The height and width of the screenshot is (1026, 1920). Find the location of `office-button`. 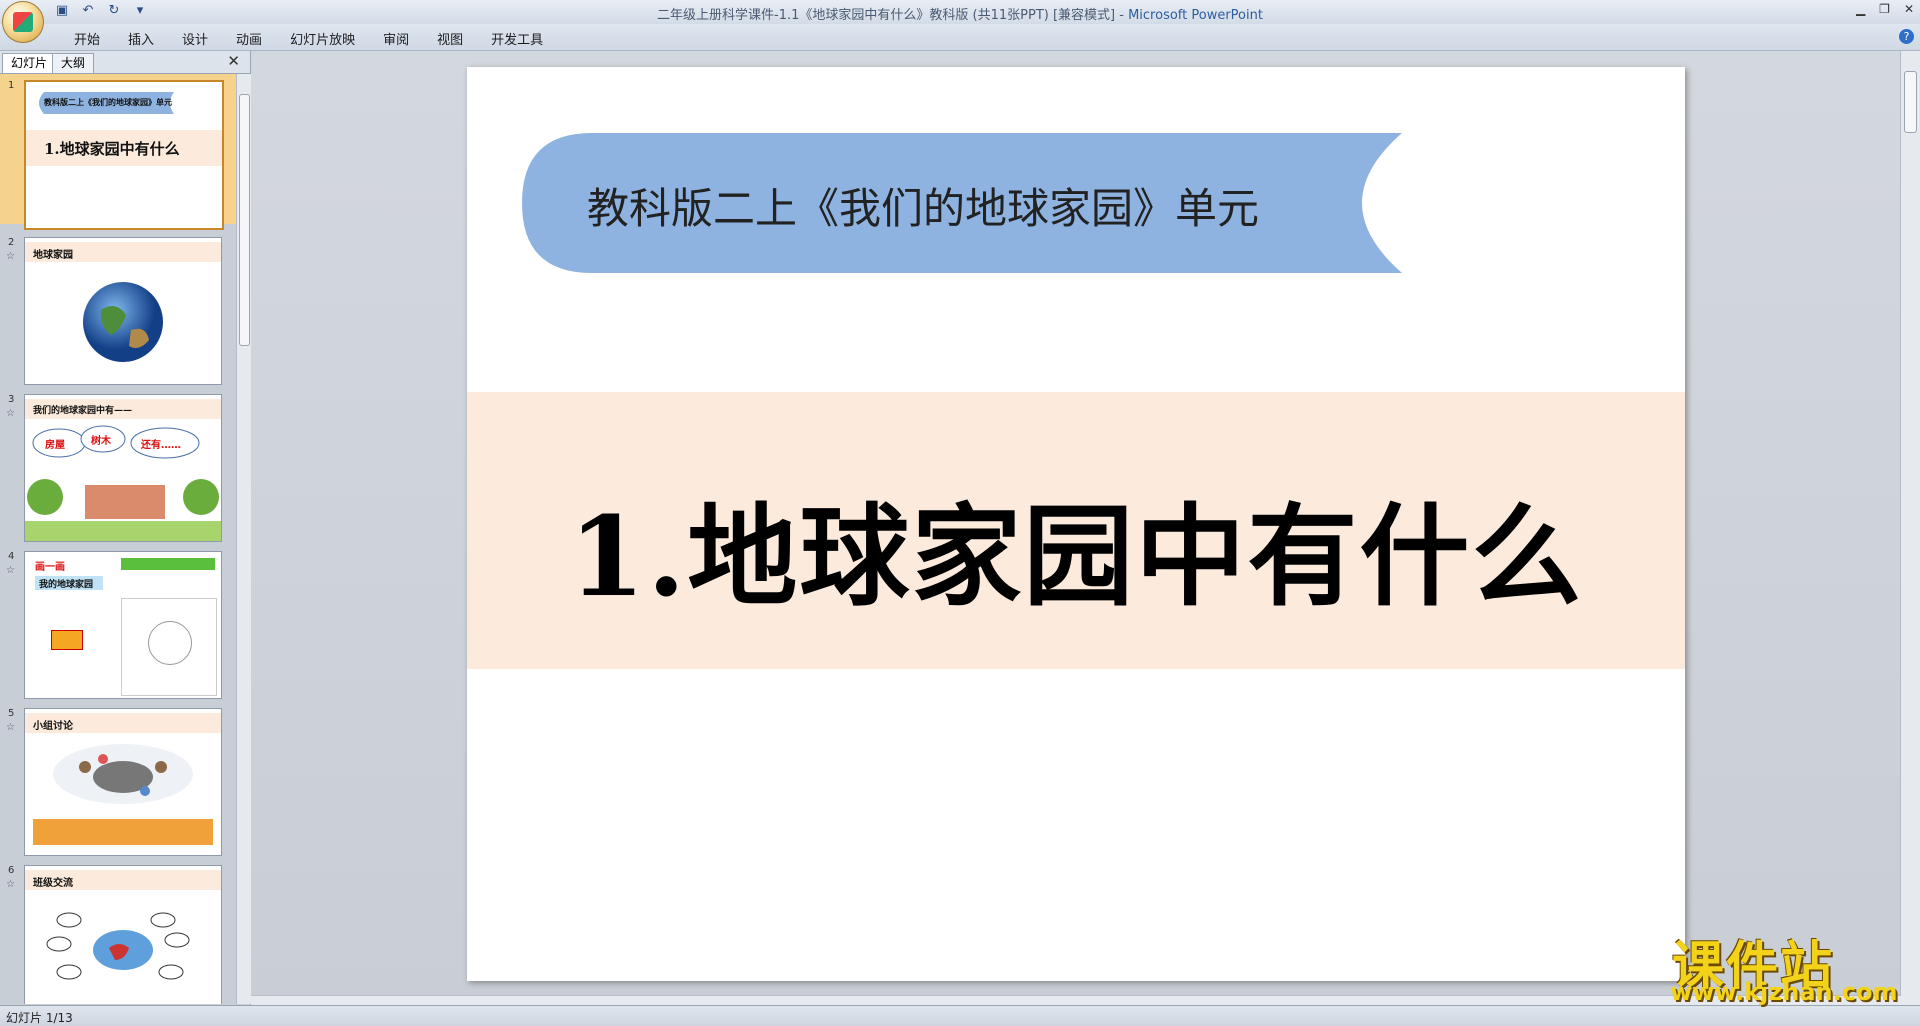

office-button is located at coordinates (23, 22).